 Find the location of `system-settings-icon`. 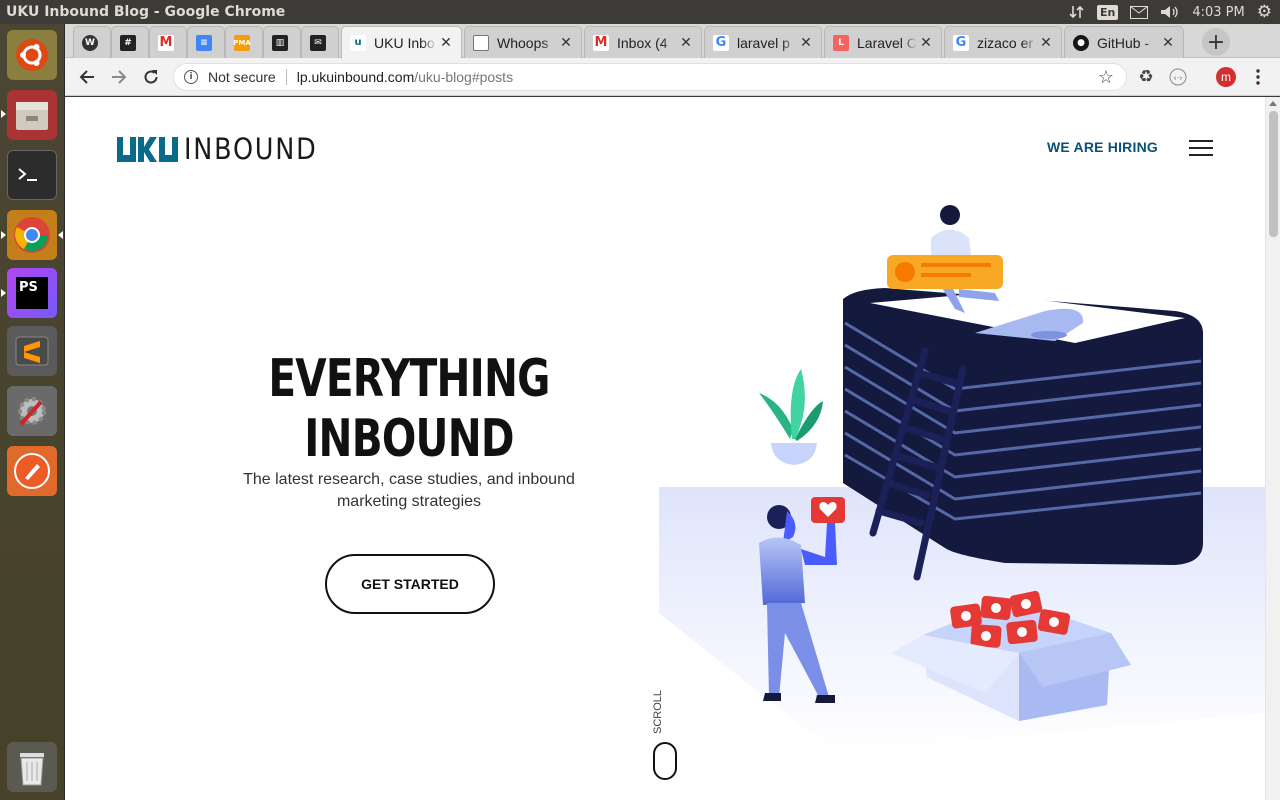

system-settings-icon is located at coordinates (32, 411).